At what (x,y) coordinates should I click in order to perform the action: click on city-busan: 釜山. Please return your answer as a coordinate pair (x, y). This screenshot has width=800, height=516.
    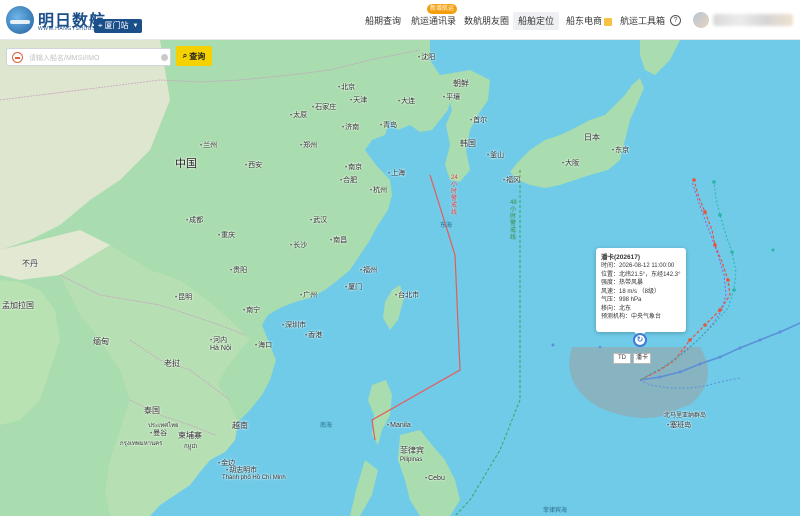
    Looking at the image, I should click on (495, 155).